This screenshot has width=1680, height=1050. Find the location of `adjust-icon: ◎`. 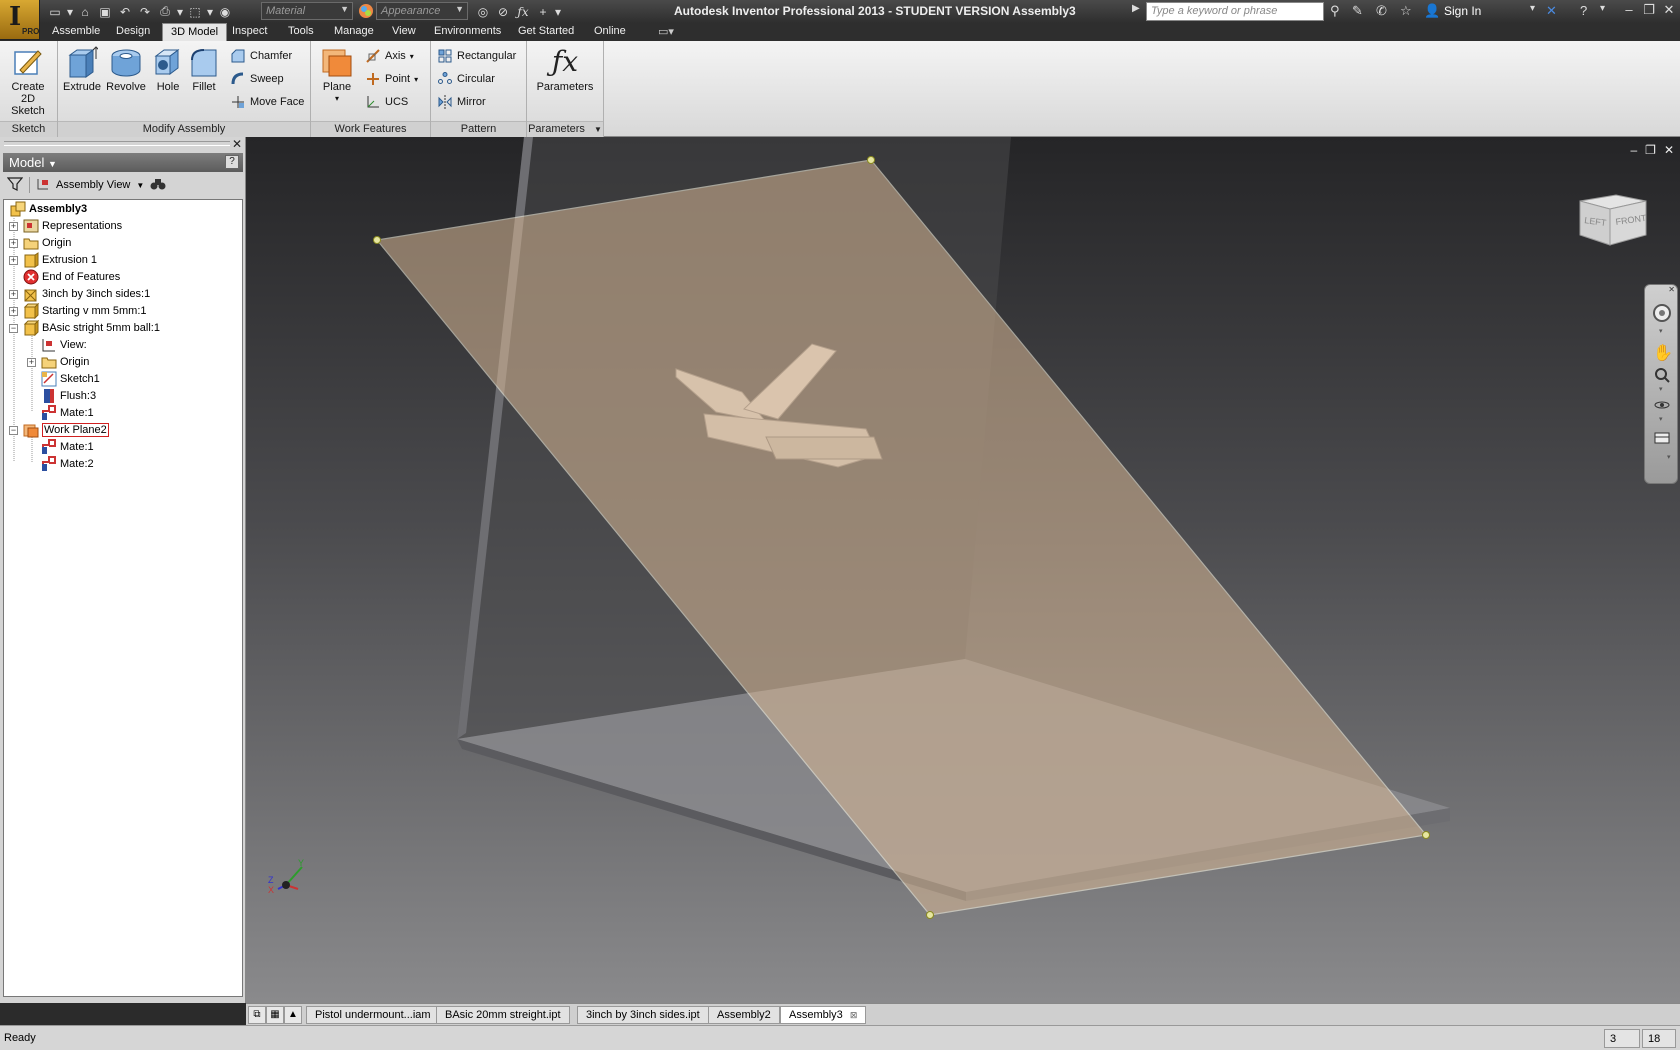

adjust-icon: ◎ is located at coordinates (483, 12).